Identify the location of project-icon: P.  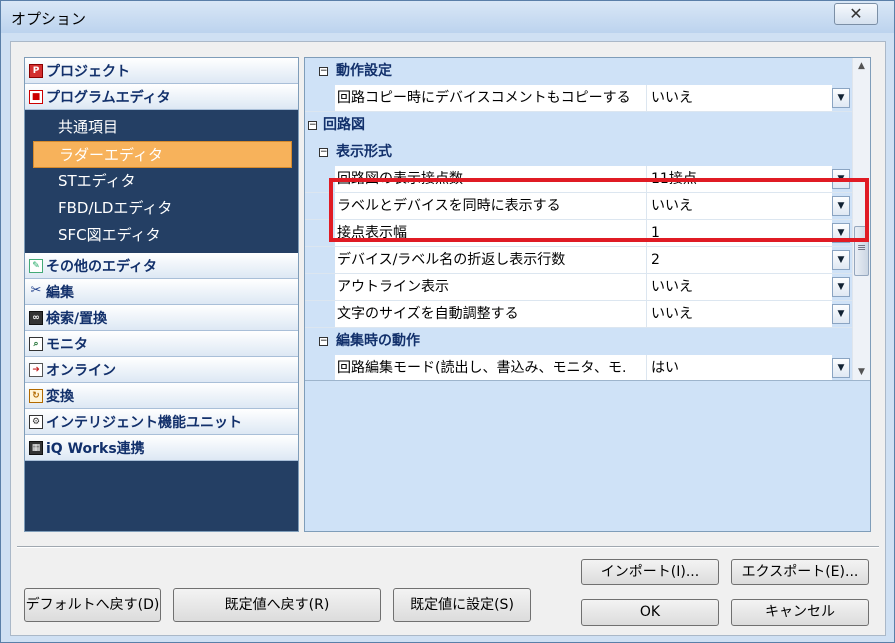
(36, 70).